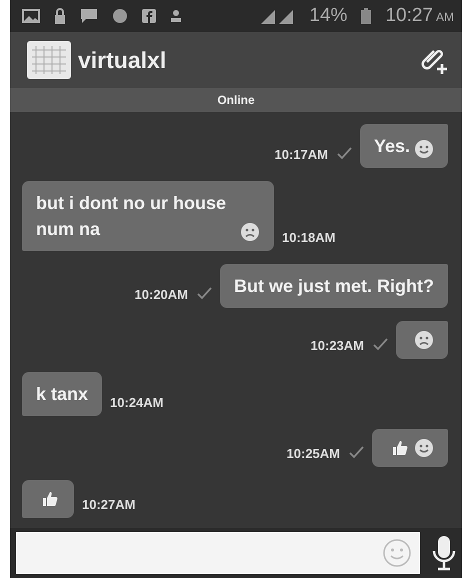 This screenshot has height=578, width=467. Describe the element at coordinates (366, 16) in the screenshot. I see `battery-icon` at that location.